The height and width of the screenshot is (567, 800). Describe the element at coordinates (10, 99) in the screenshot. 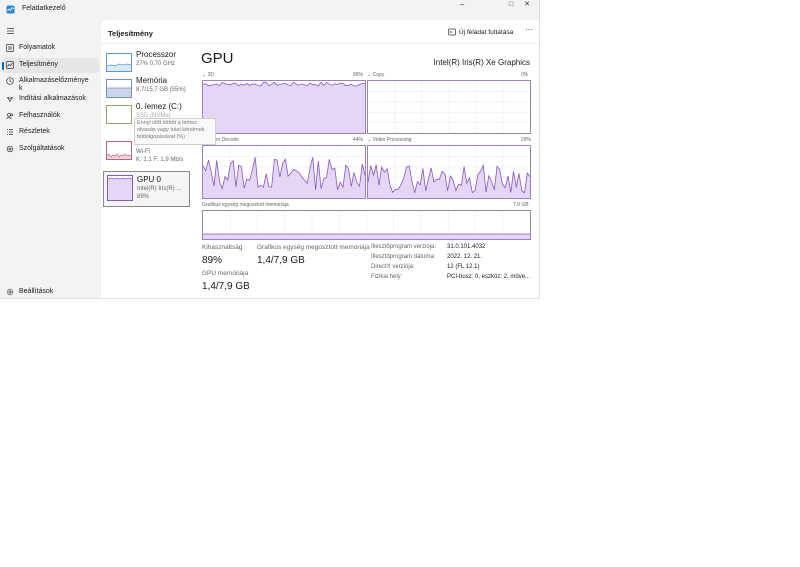

I see `startup-icon` at that location.